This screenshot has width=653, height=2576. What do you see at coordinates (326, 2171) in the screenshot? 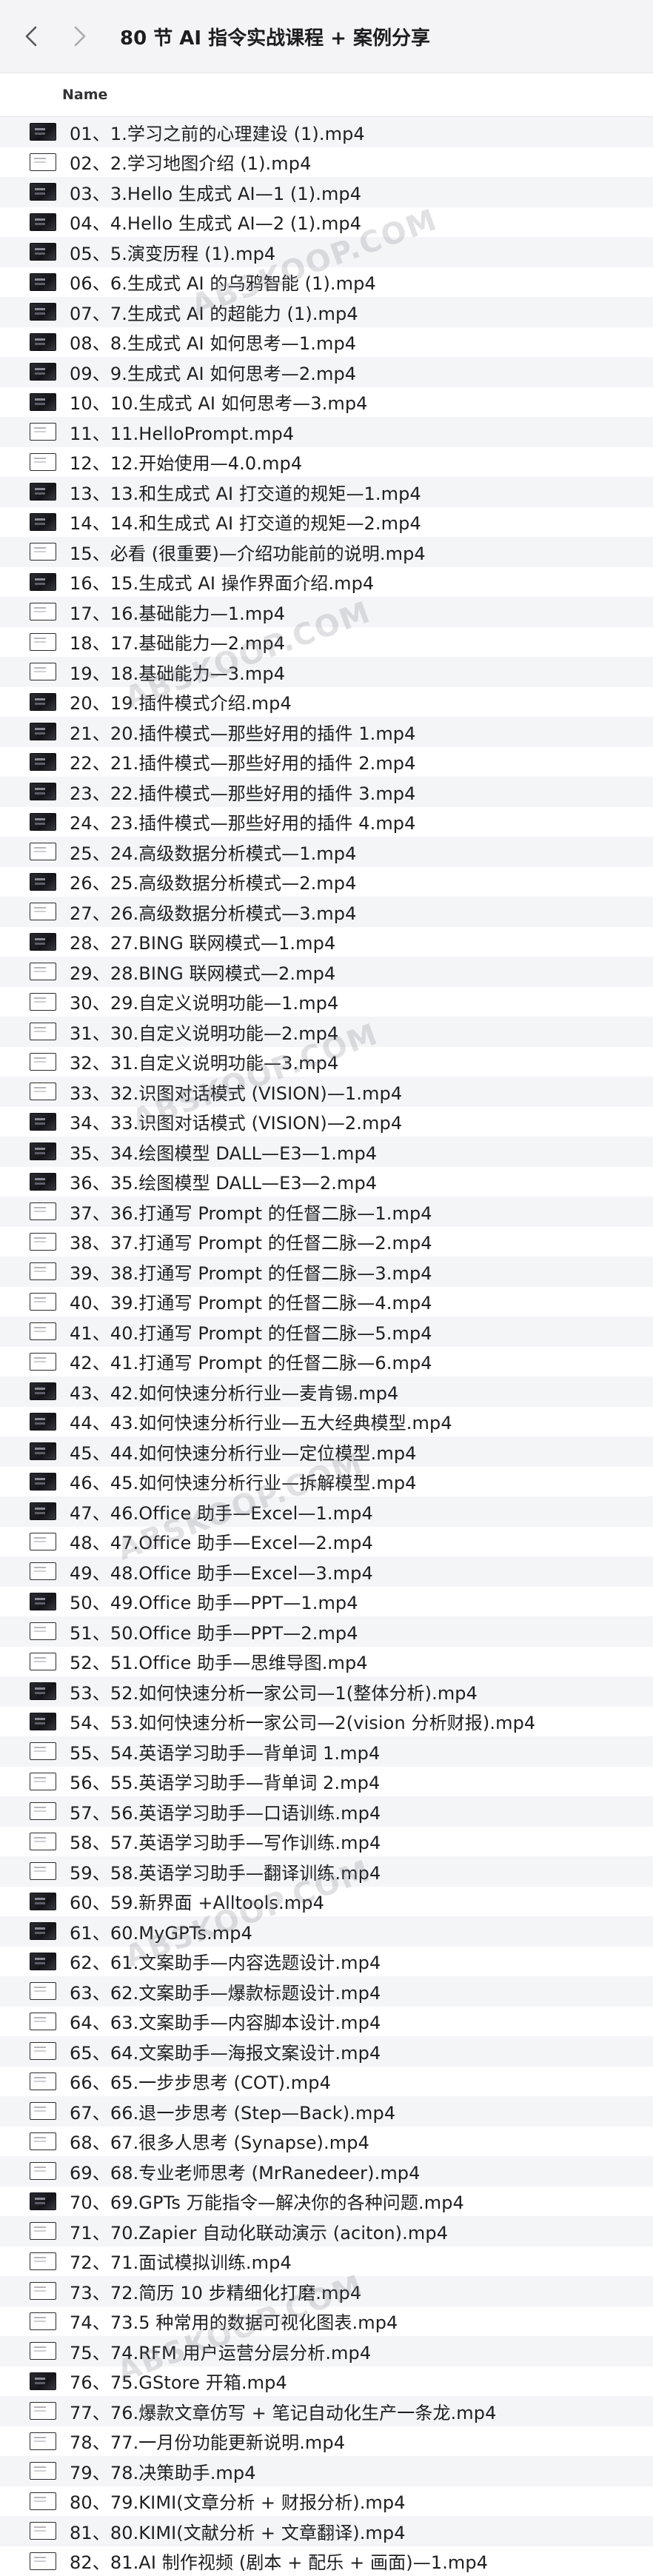
I see `file-row: 69、68.专业老师思考 (MrRanedeer).mp4` at bounding box center [326, 2171].